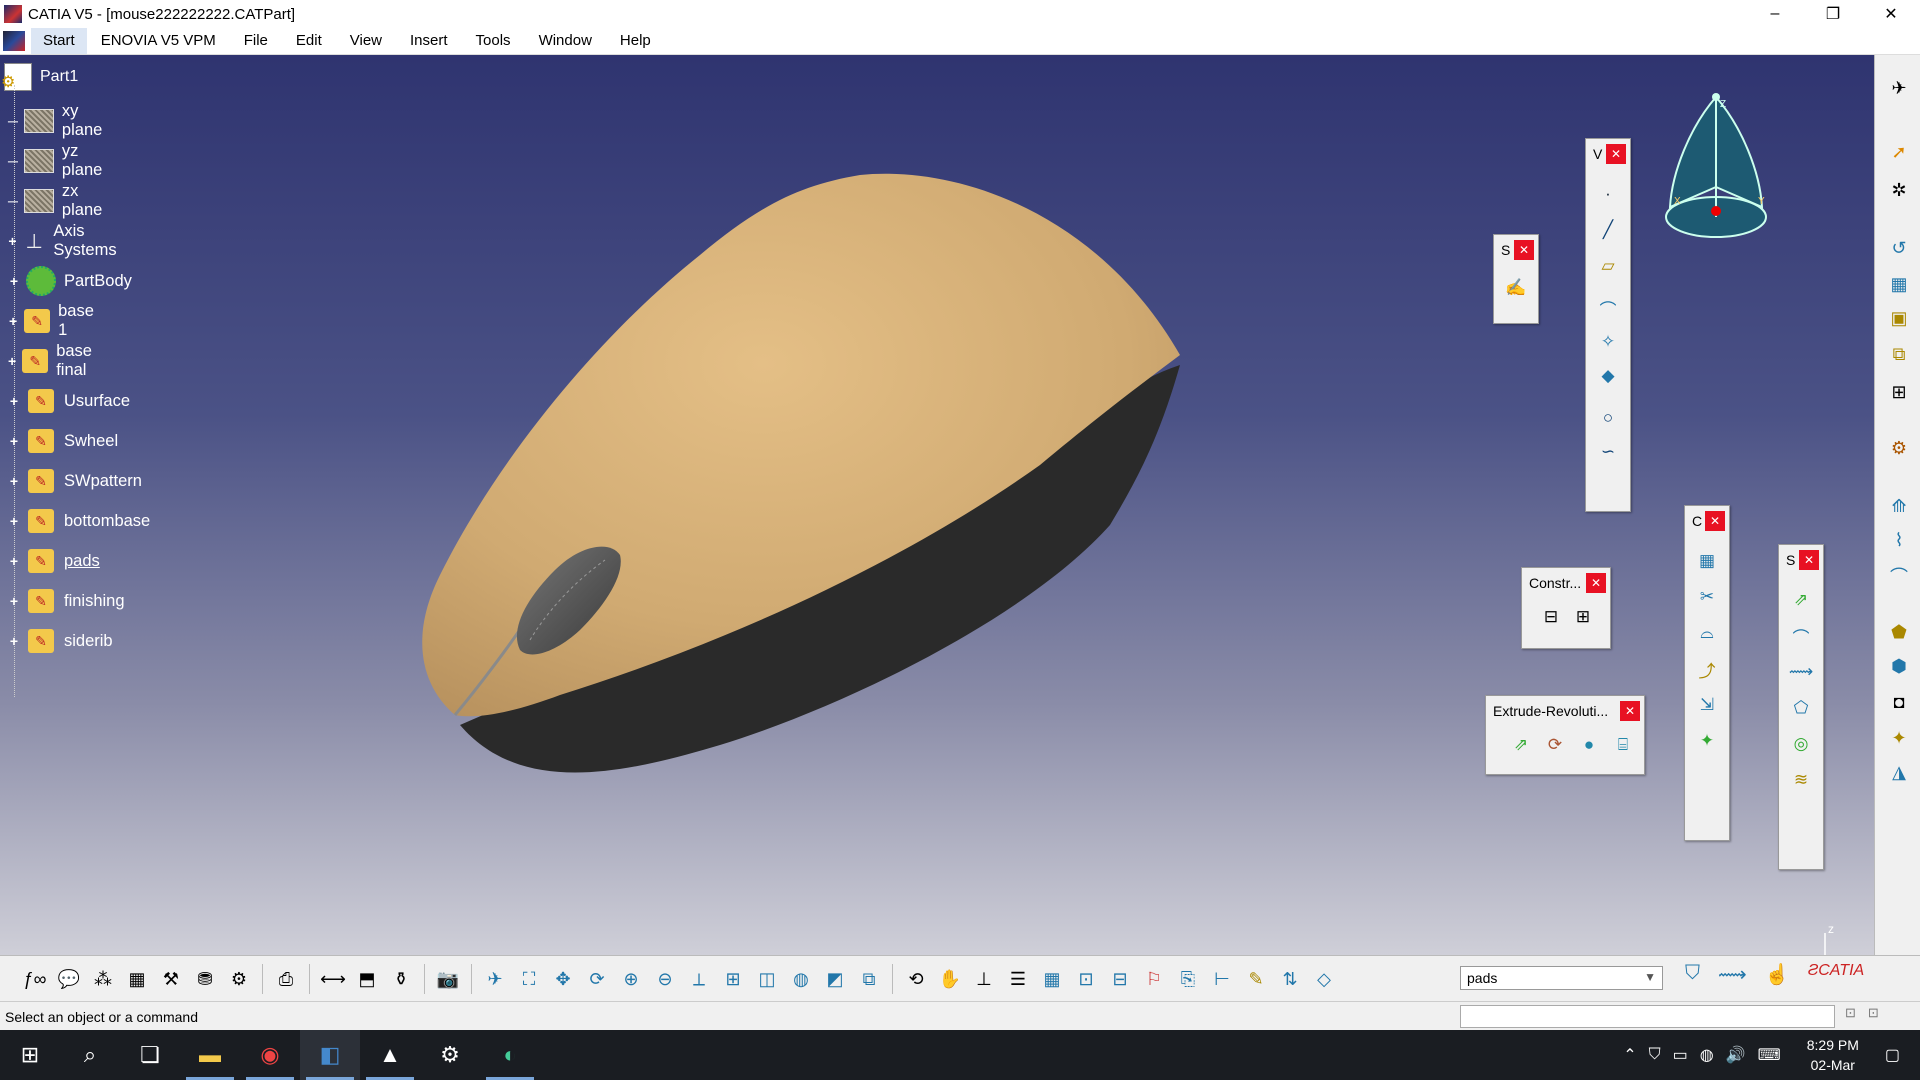  What do you see at coordinates (1801, 636) in the screenshot?
I see `offset-button: ⌒` at bounding box center [1801, 636].